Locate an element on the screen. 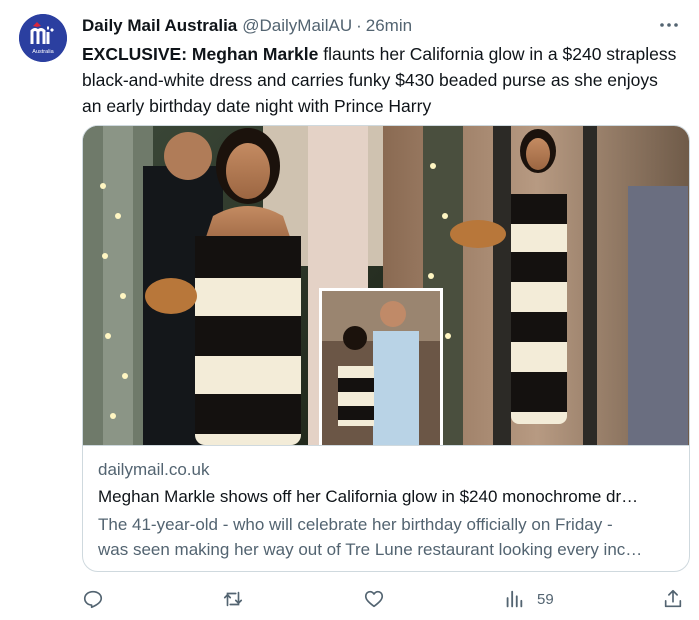  author-handle: @DailyMailAU is located at coordinates (297, 26).